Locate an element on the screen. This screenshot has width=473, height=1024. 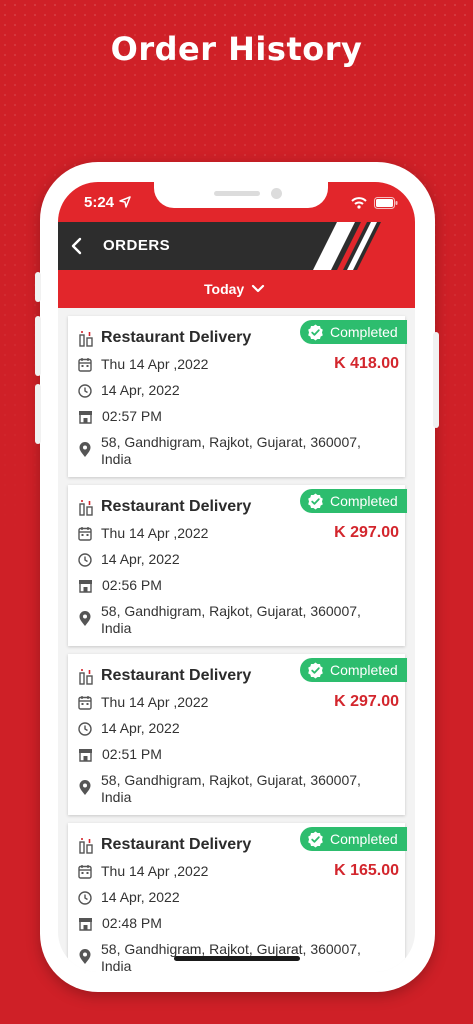
home-indicator is located at coordinates (237, 958).